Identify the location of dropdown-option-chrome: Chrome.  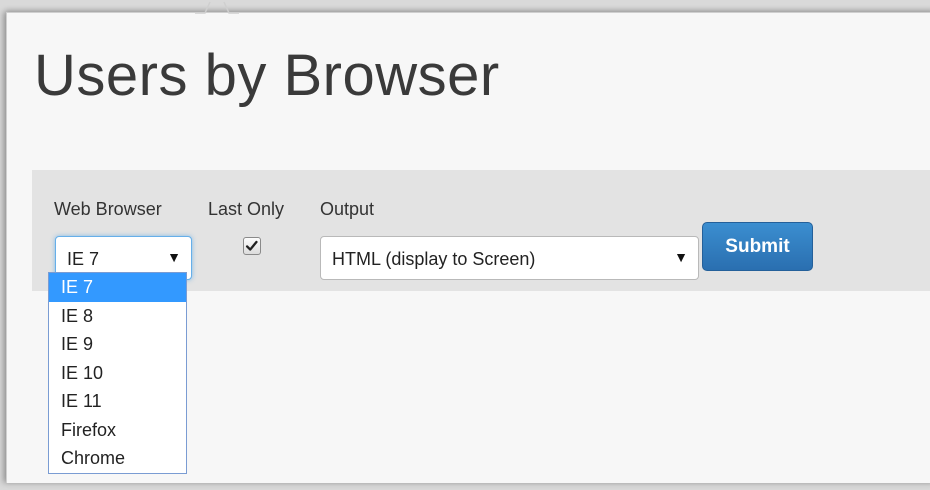
(117, 458).